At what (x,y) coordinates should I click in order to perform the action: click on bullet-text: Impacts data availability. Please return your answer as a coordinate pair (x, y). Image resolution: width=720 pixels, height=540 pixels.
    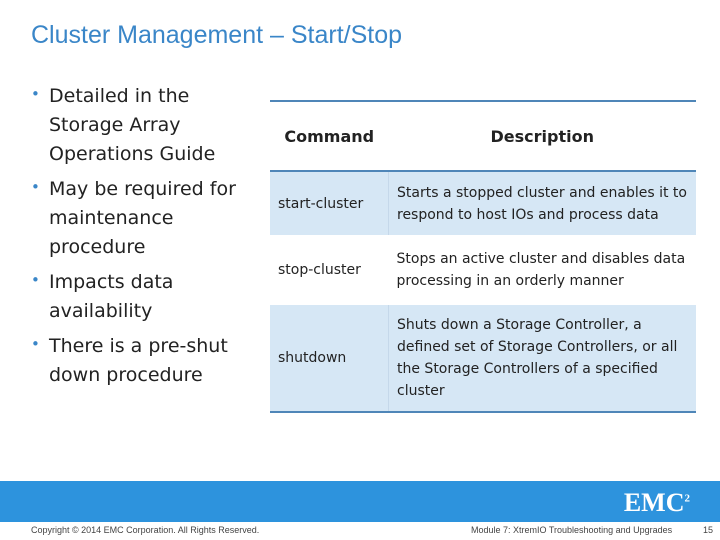
    Looking at the image, I should click on (111, 296).